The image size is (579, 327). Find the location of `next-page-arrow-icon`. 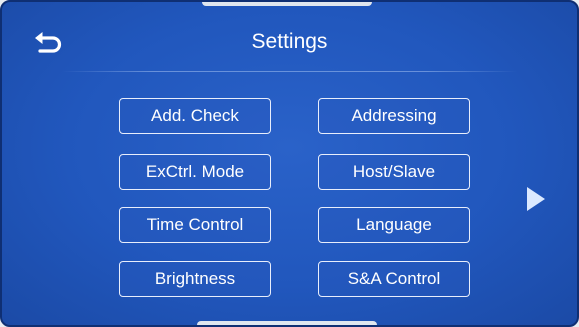

next-page-arrow-icon is located at coordinates (536, 199).